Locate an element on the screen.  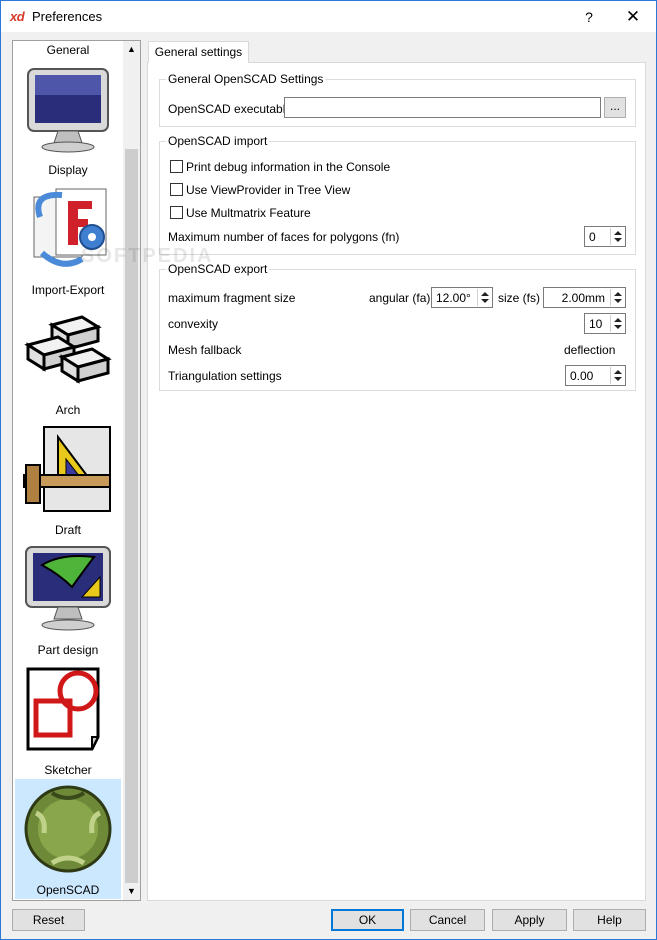
sidebar-item-import-export: Import-Export is located at coordinates (68, 239).